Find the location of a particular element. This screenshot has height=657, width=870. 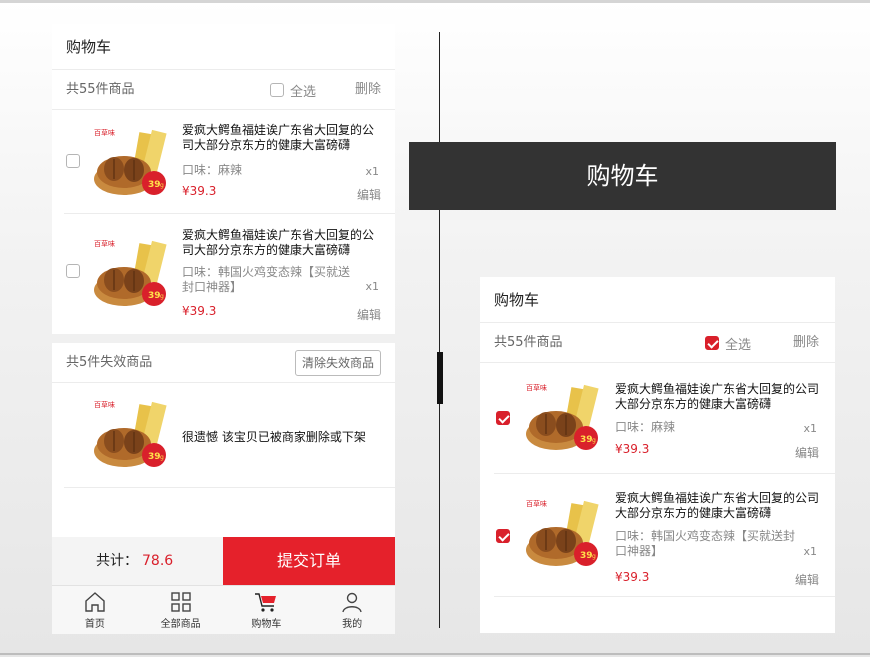

tab-label: 首页 is located at coordinates (94, 624).